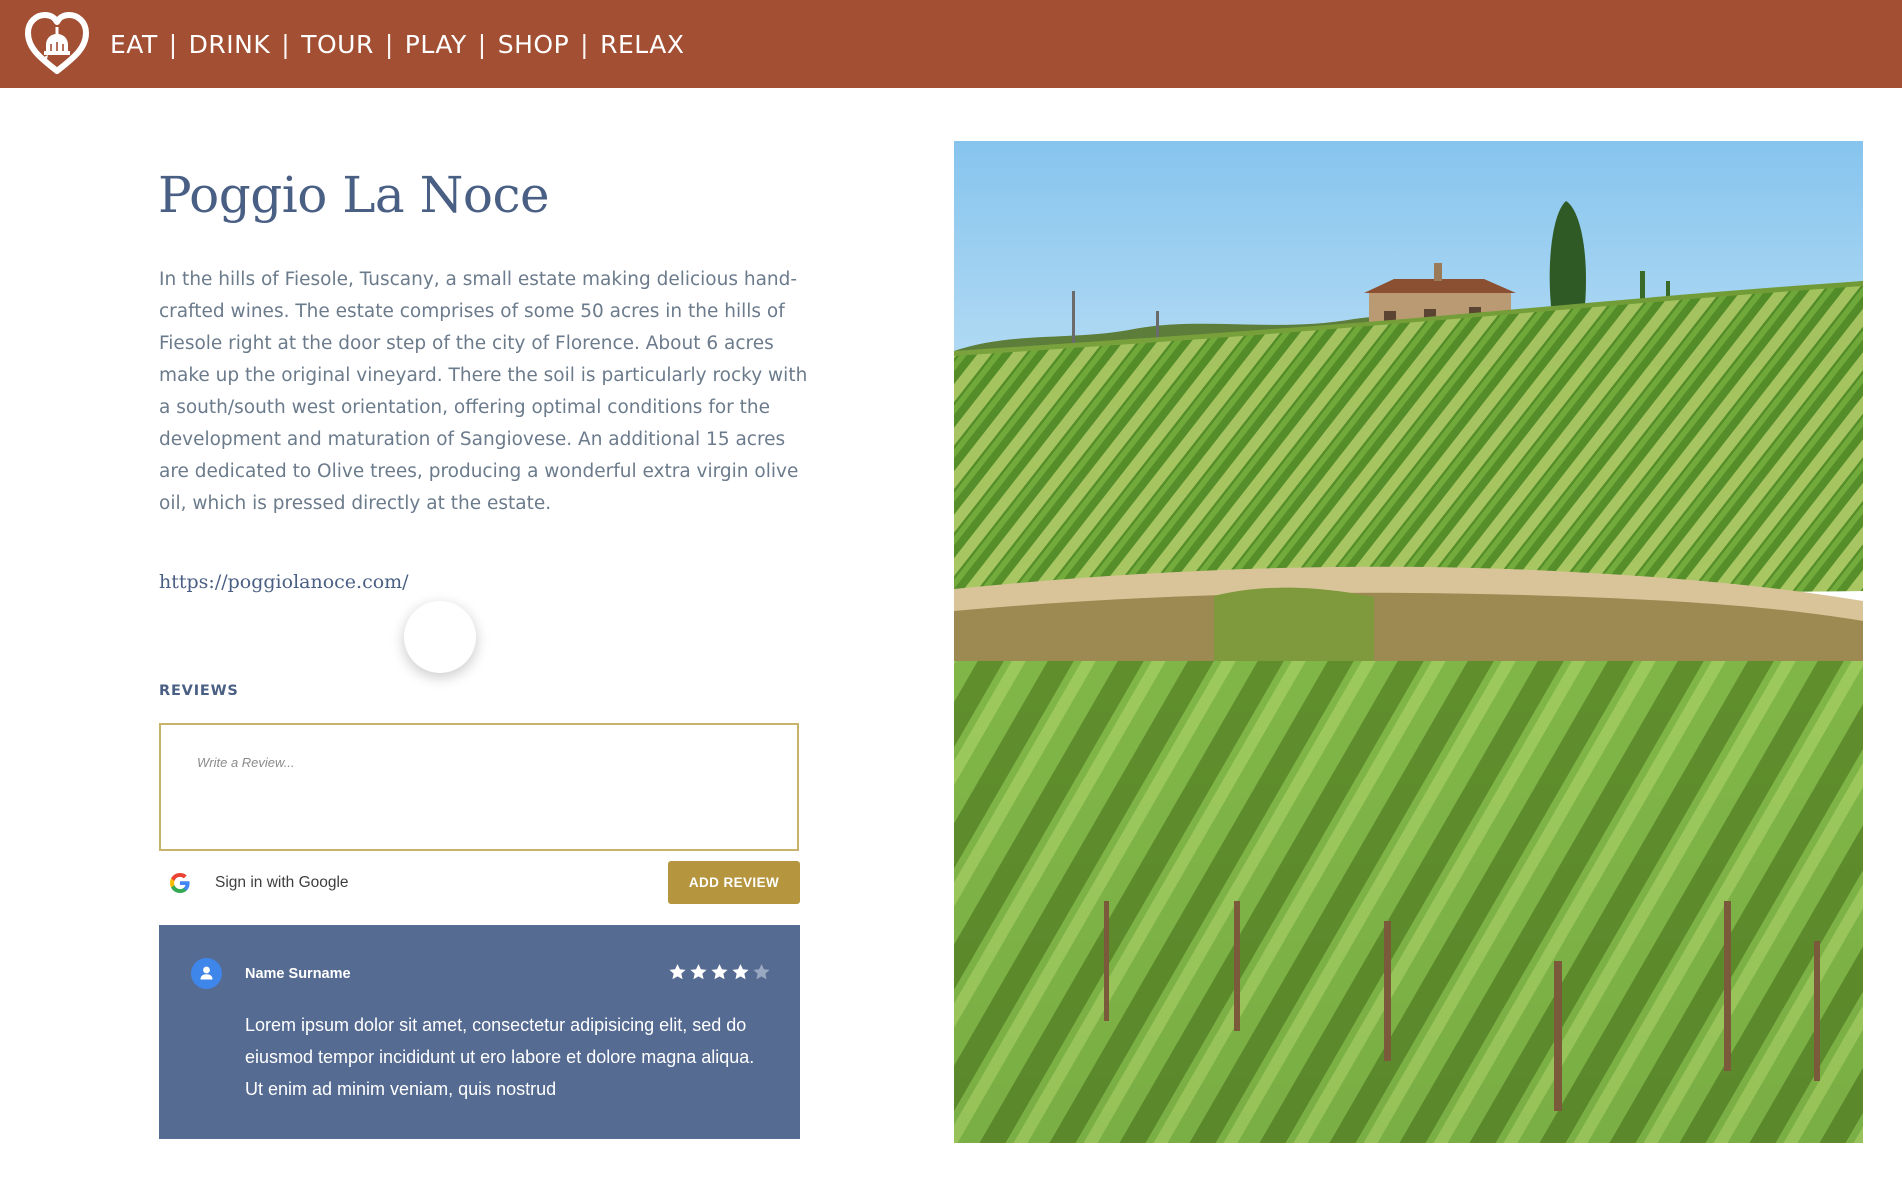 This screenshot has width=1902, height=1190. Describe the element at coordinates (199, 691) in the screenshot. I see `reviews-heading: REVIEWS` at that location.